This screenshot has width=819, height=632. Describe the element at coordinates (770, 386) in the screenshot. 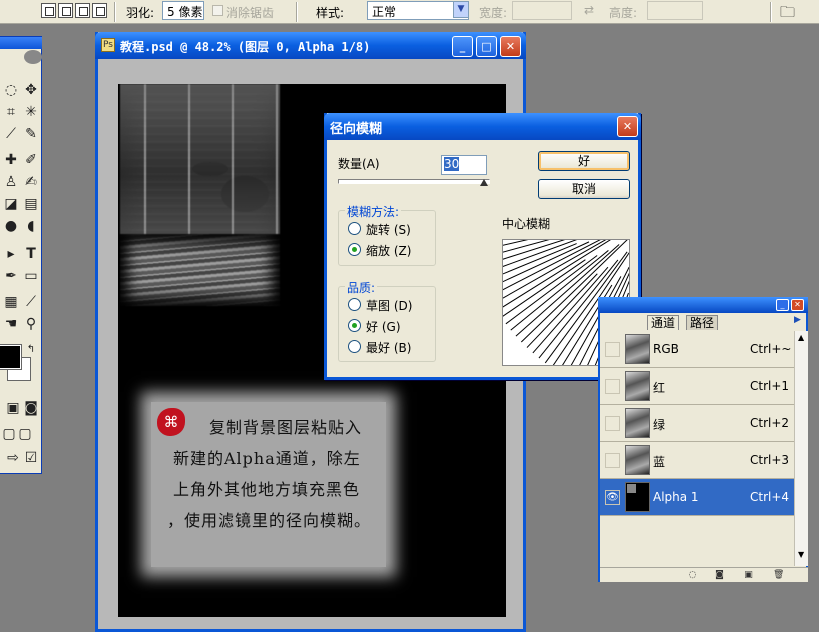

I see `channel-shortcut: Ctrl+1` at that location.